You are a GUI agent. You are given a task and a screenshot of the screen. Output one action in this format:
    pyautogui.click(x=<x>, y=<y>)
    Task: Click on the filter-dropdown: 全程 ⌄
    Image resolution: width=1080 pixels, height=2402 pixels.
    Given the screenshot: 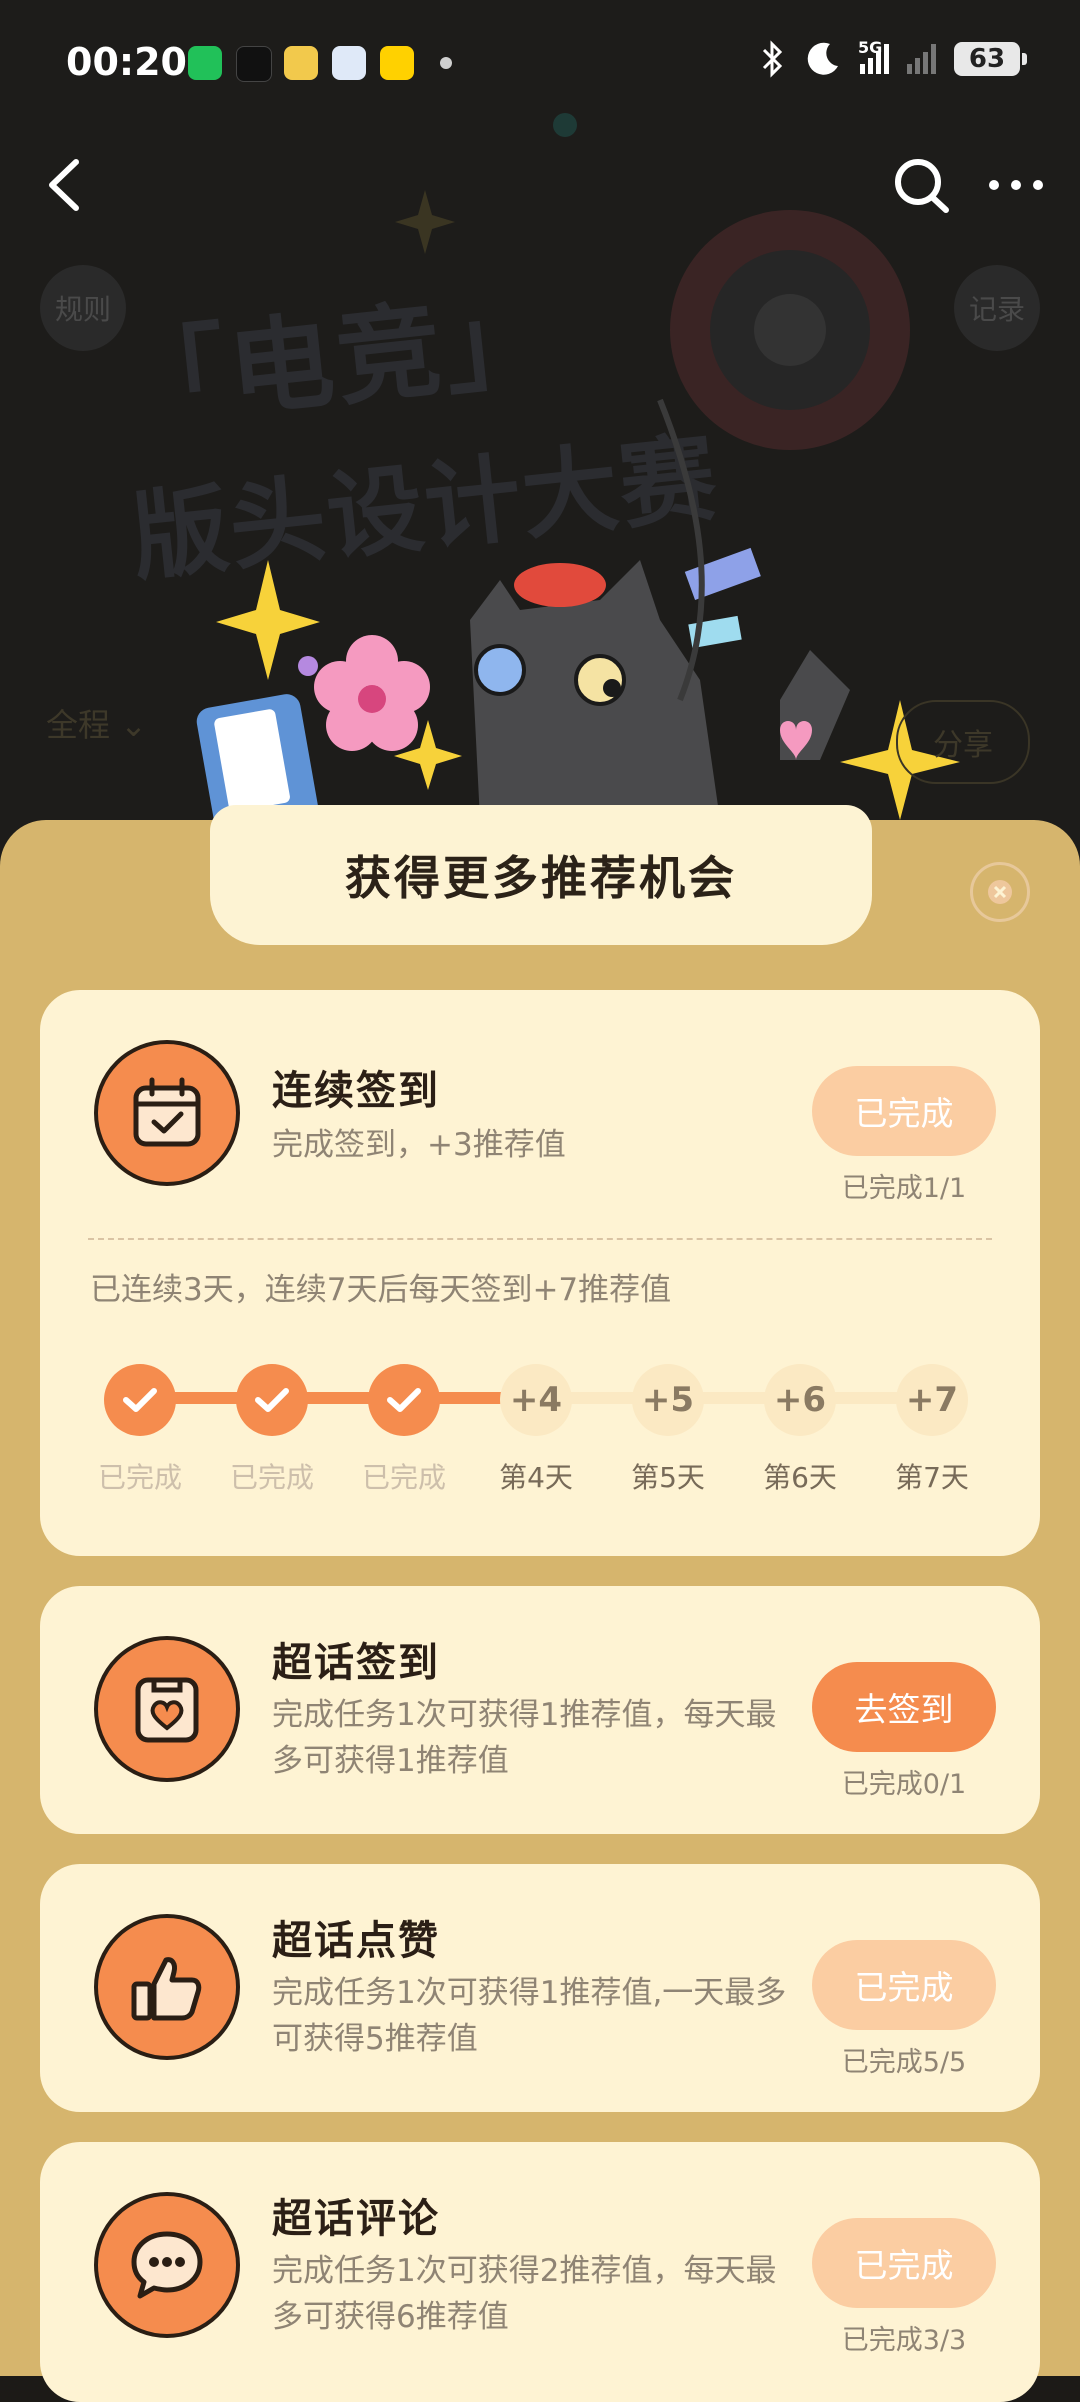 What is the action you would take?
    pyautogui.click(x=96, y=725)
    